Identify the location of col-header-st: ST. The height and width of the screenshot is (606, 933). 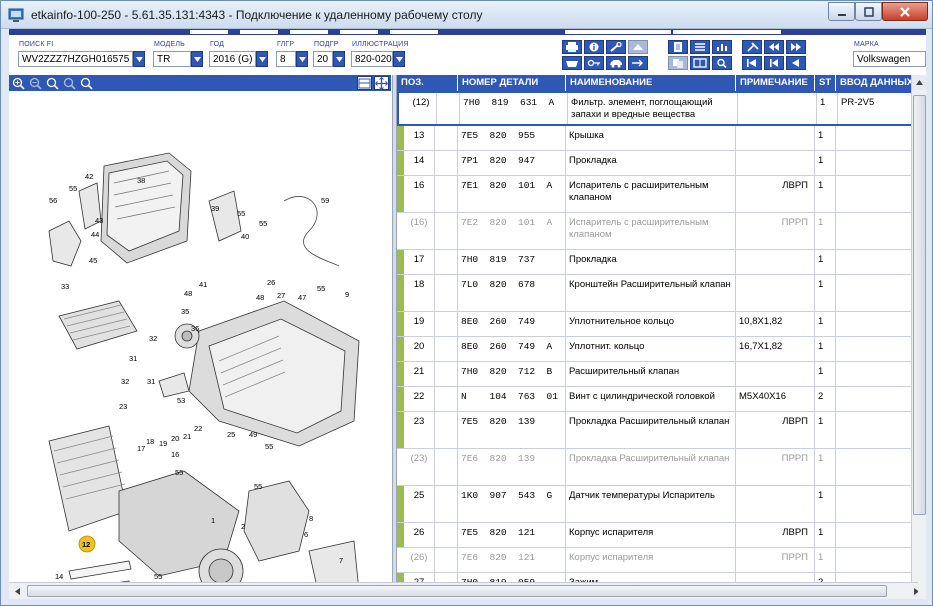
(825, 83).